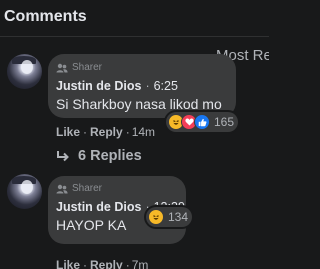 This screenshot has width=320, height=269. I want to click on haha-reaction-icon, so click(156, 217).